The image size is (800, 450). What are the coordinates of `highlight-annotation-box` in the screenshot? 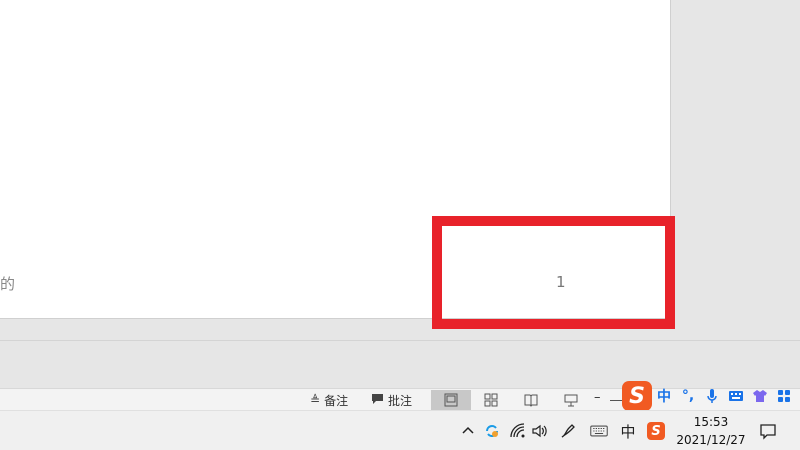 It's located at (553, 272).